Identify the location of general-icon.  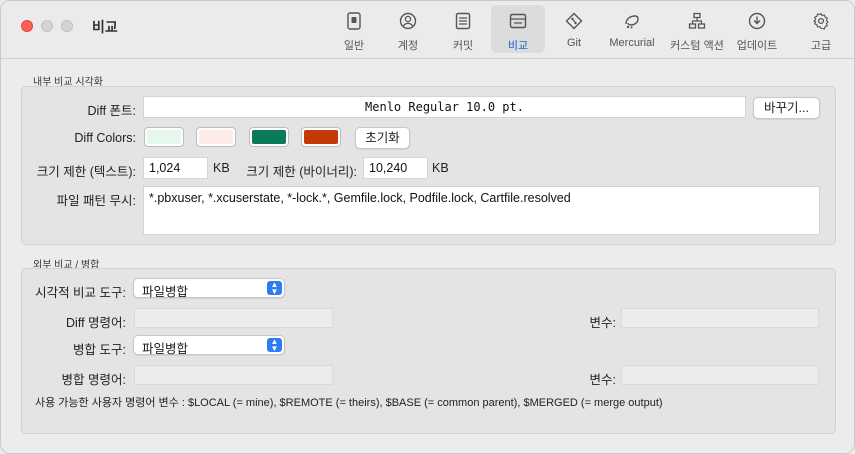
(354, 21).